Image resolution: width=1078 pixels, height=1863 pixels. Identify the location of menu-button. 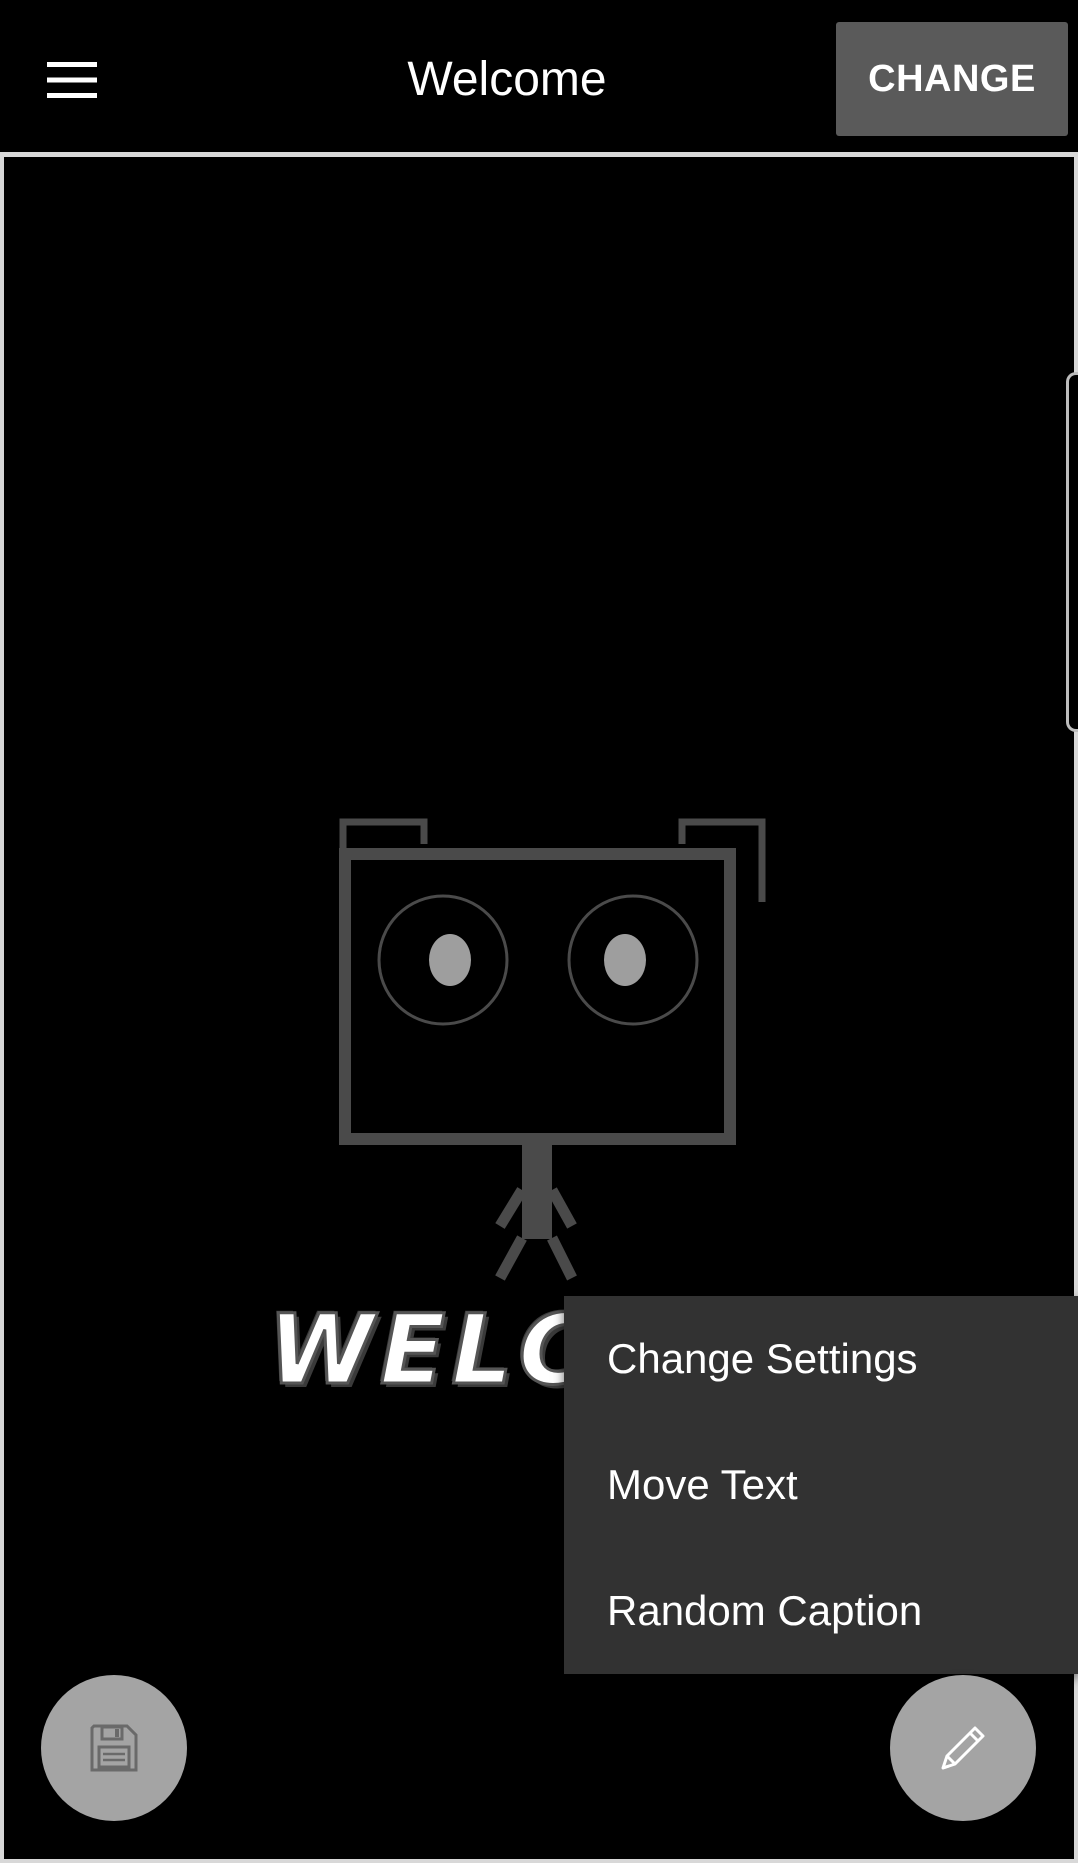
(72, 80).